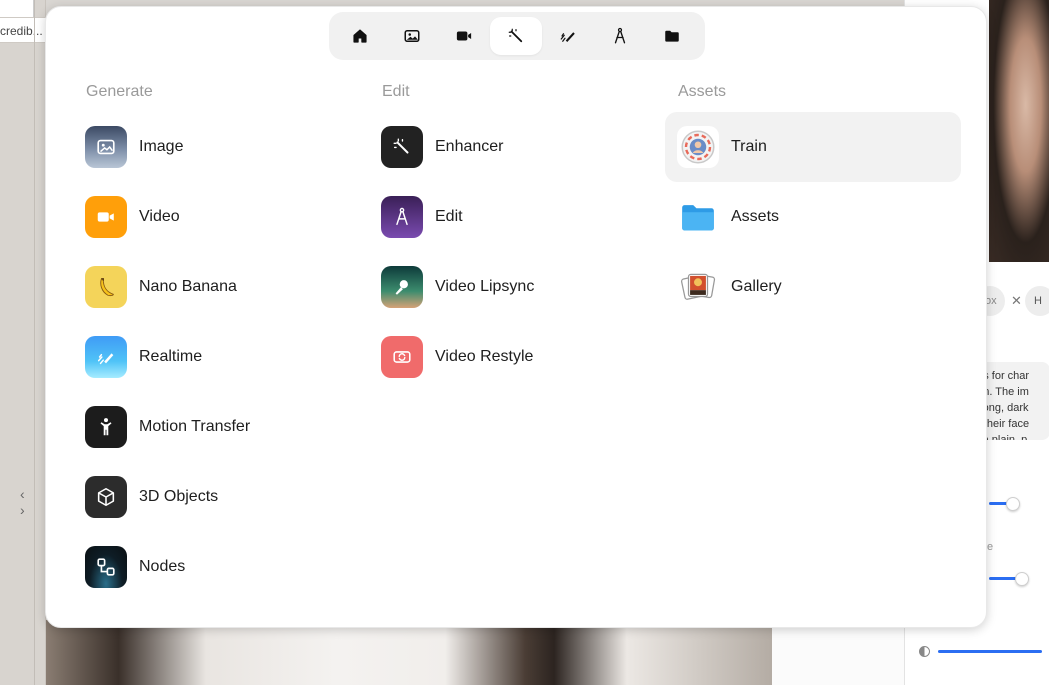 The image size is (1049, 685). I want to click on edit-column: Edit, so click(395, 93).